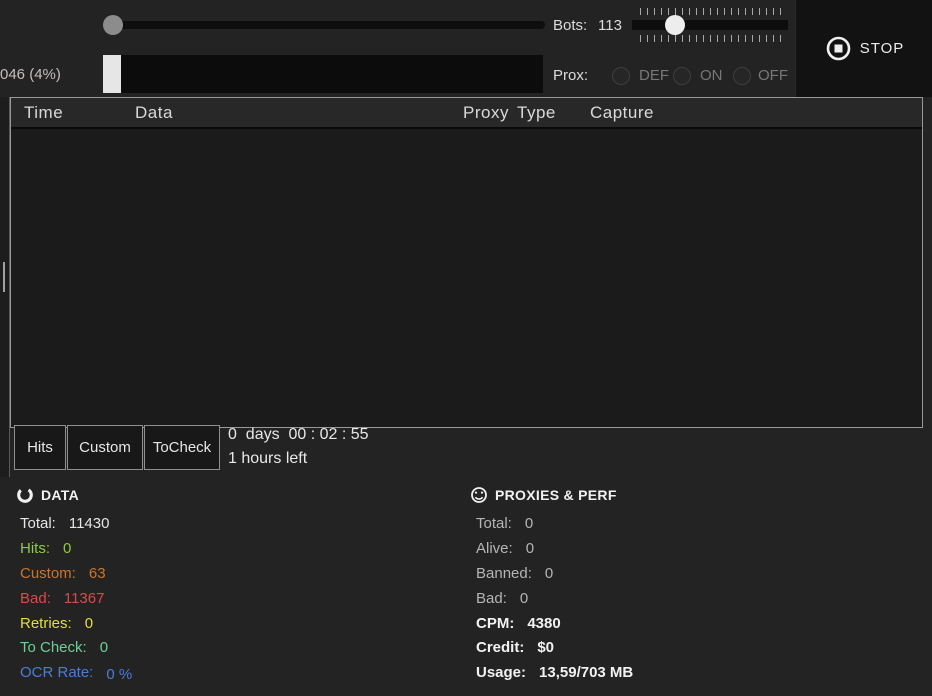 The height and width of the screenshot is (696, 932). Describe the element at coordinates (710, 38) in the screenshot. I see `bots-slider-ticks-bottom` at that location.